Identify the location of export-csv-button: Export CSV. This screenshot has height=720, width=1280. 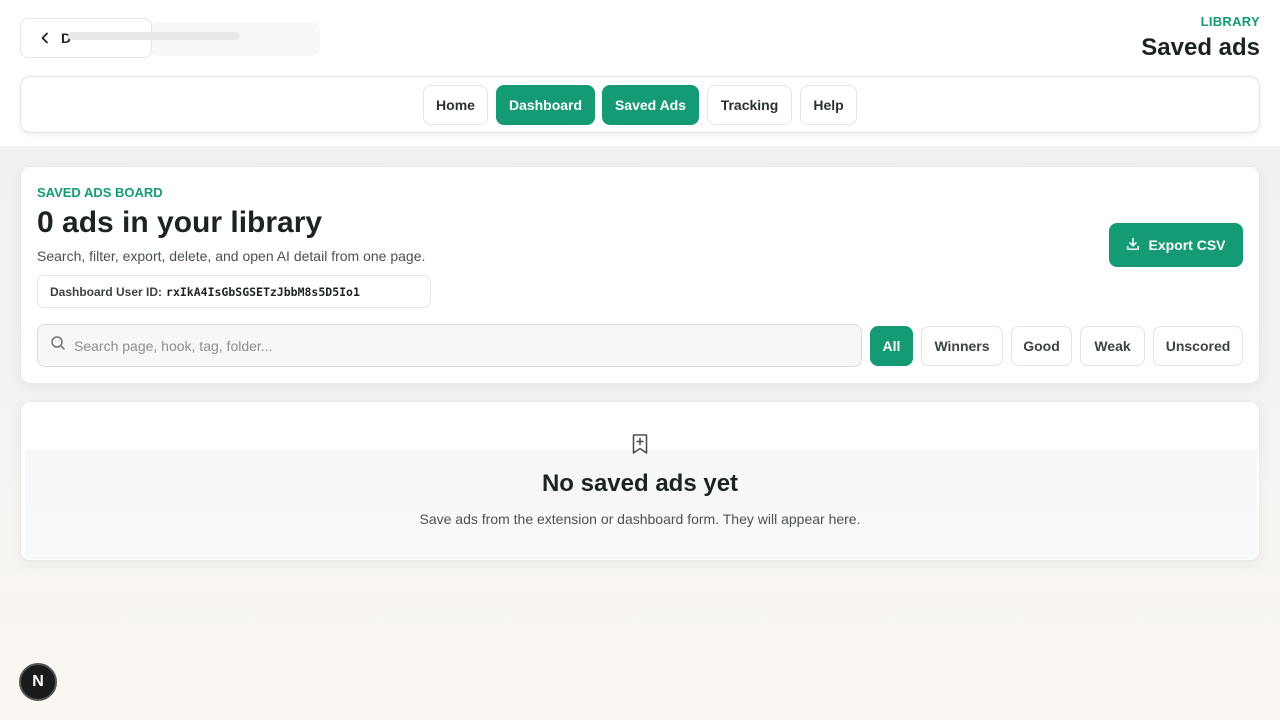
(1176, 245).